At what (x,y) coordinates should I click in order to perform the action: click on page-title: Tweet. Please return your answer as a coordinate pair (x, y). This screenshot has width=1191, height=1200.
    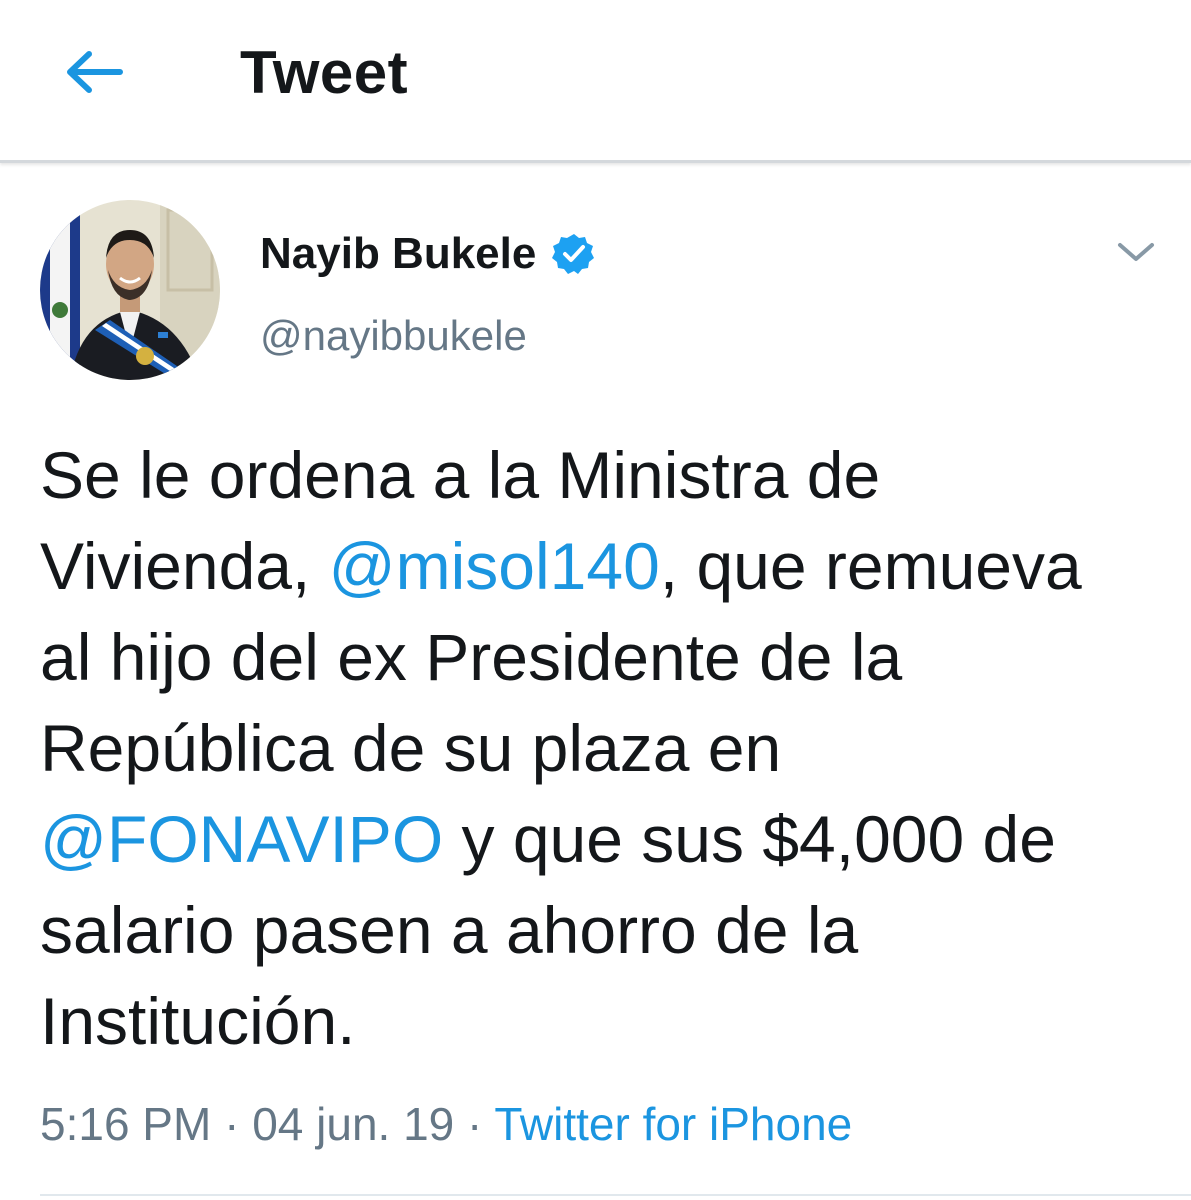
    Looking at the image, I should click on (324, 72).